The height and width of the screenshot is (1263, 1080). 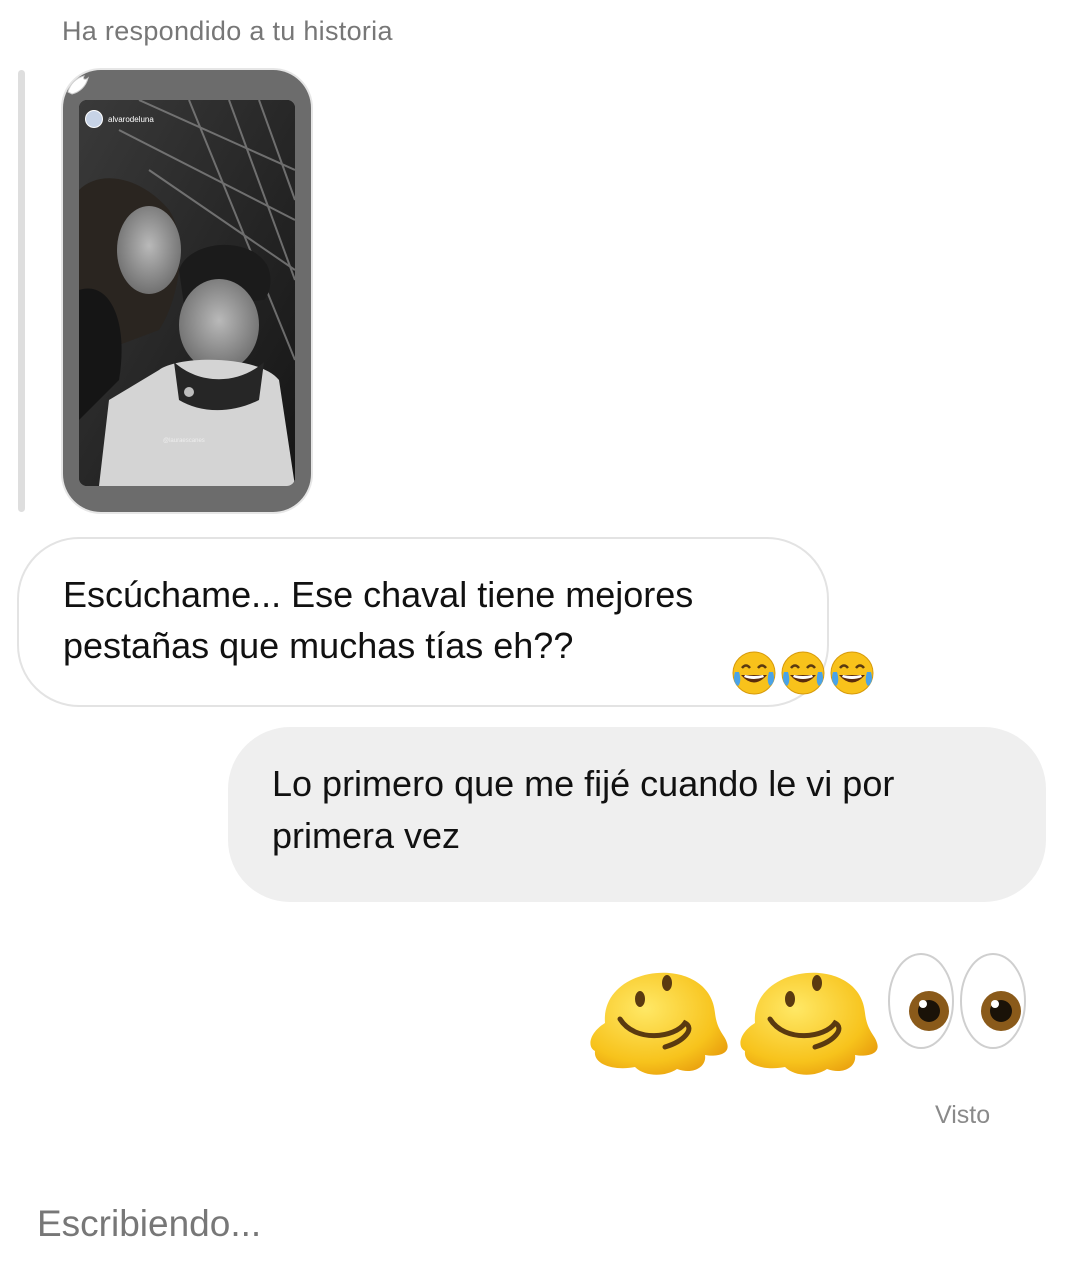 I want to click on story-username: alvarodeluna, so click(x=131, y=119).